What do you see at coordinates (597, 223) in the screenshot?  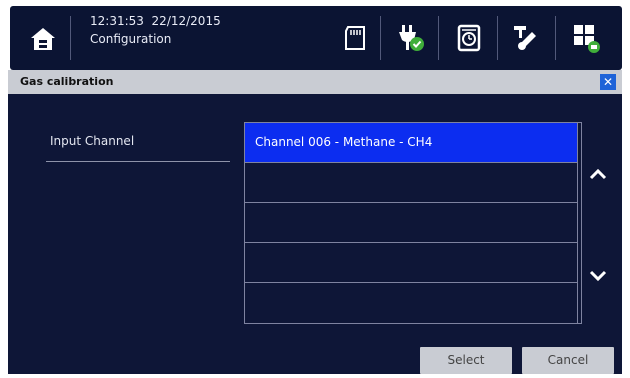 I see `list-scroll-column` at bounding box center [597, 223].